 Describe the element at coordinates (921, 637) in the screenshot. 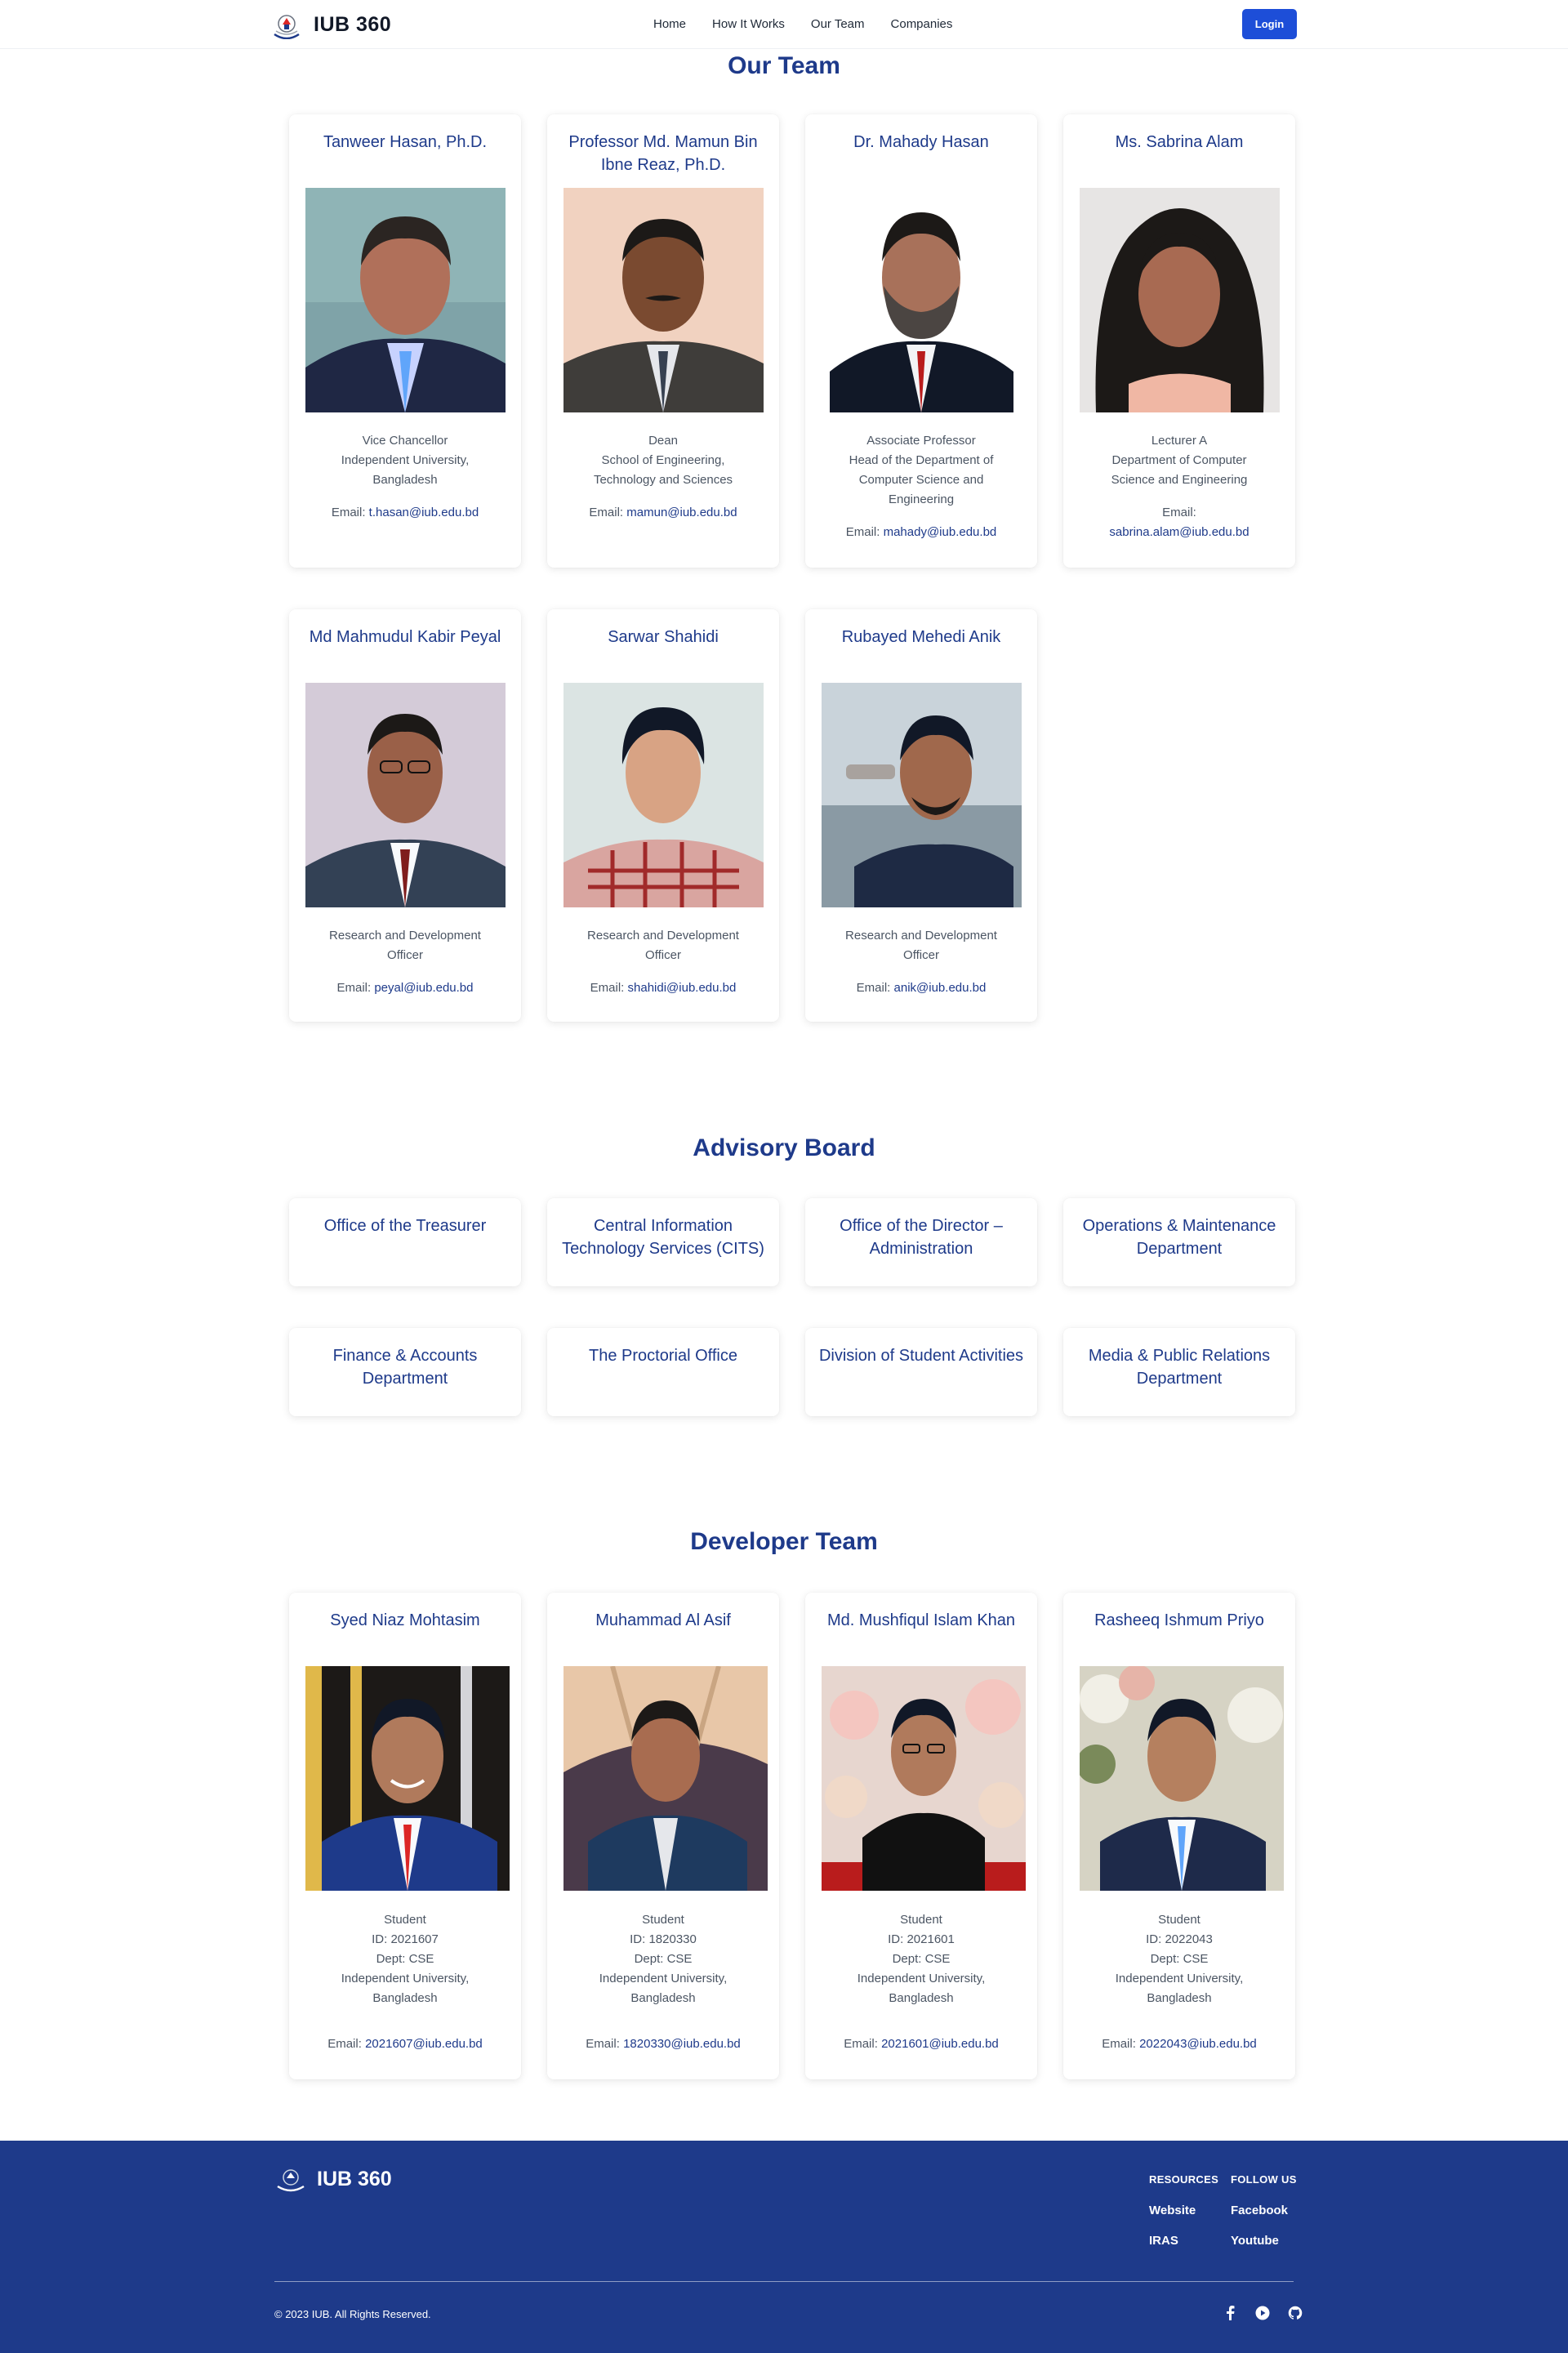

I see `member-name: Rubayed Mehedi Anik` at that location.